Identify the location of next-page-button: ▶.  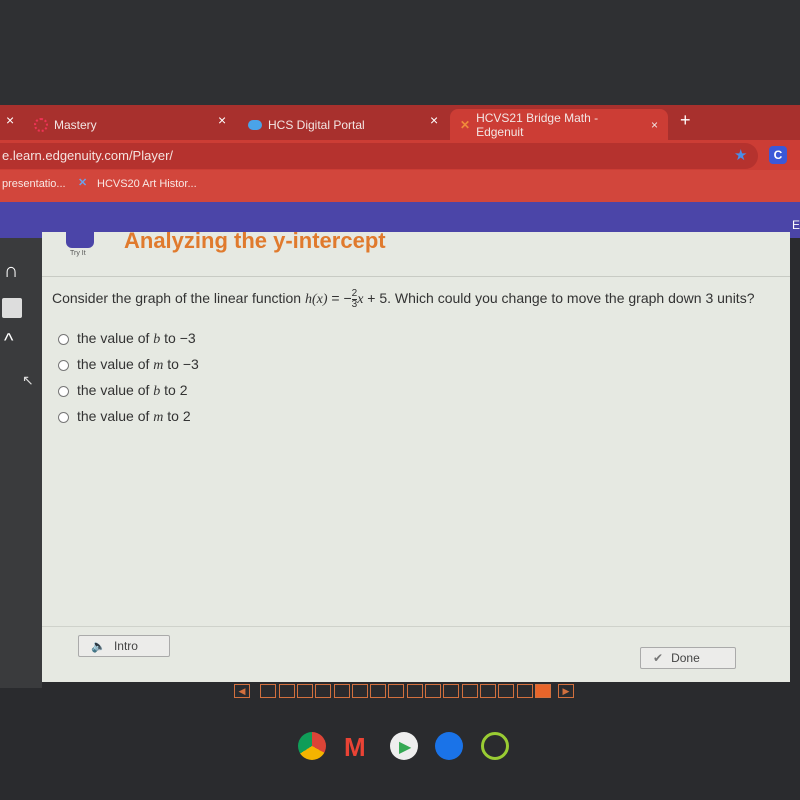
(566, 691).